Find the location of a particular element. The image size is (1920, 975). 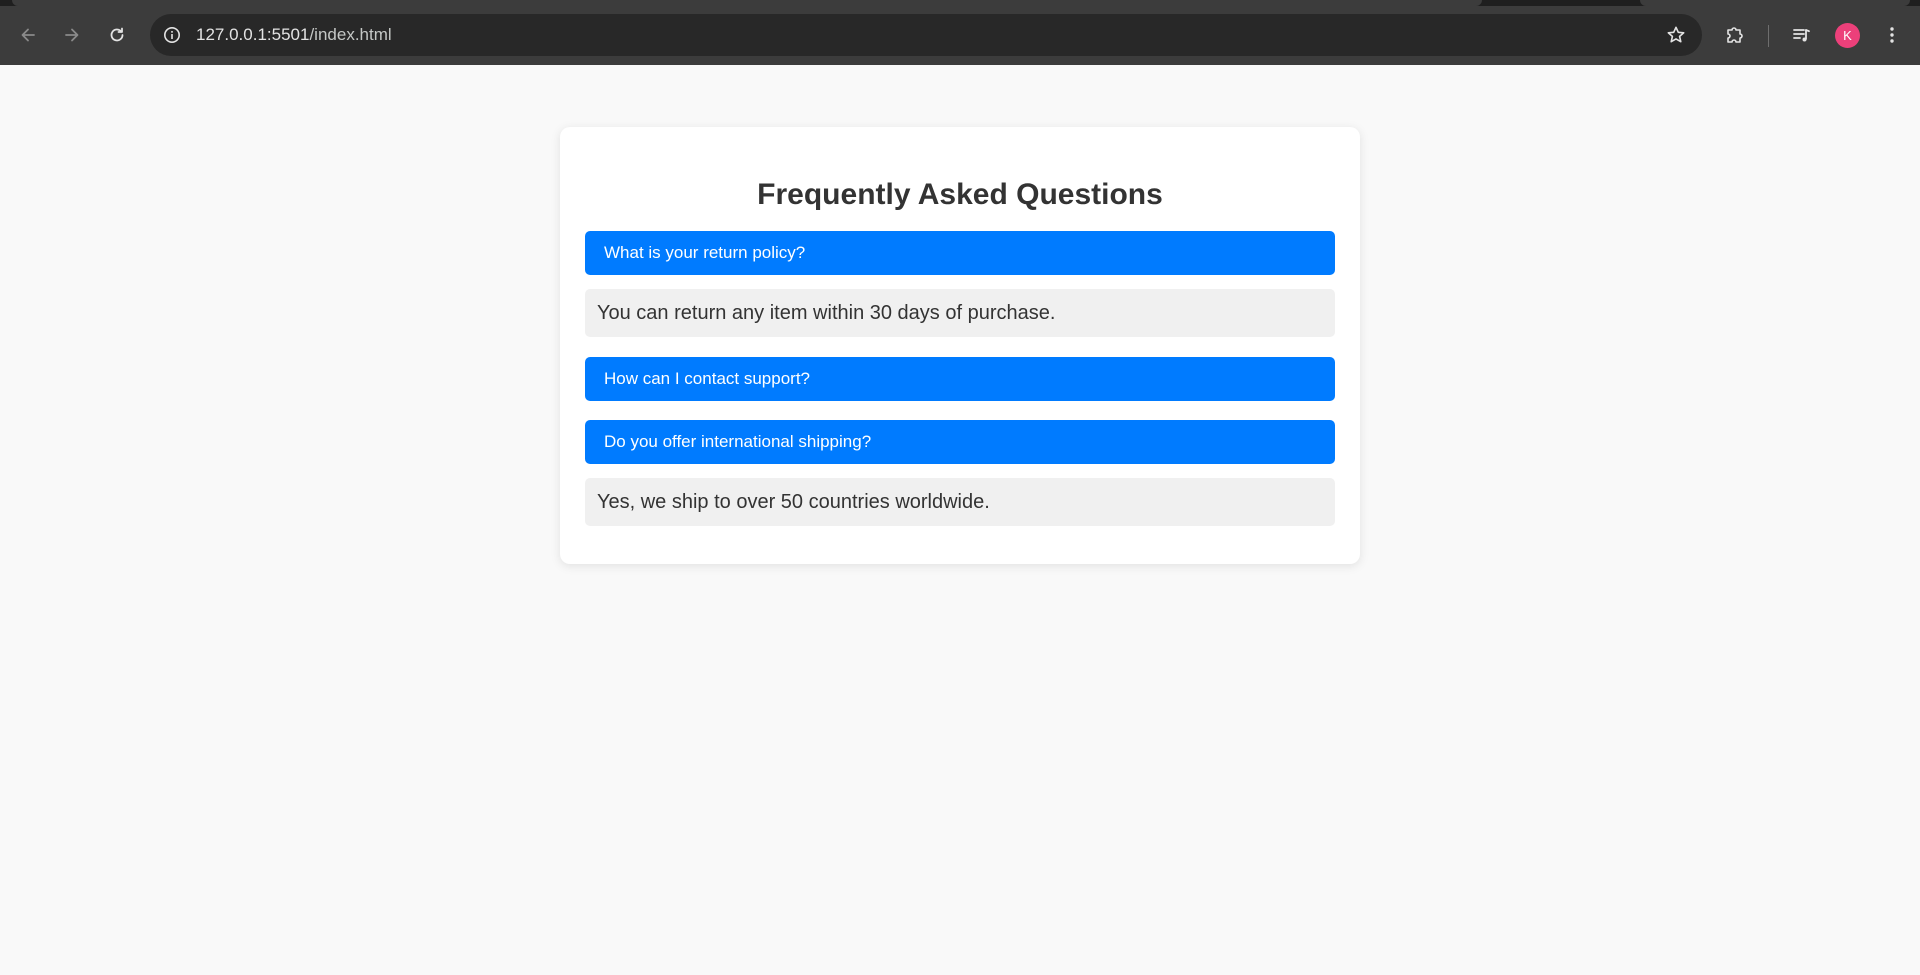

media-controls-button is located at coordinates (1802, 35).